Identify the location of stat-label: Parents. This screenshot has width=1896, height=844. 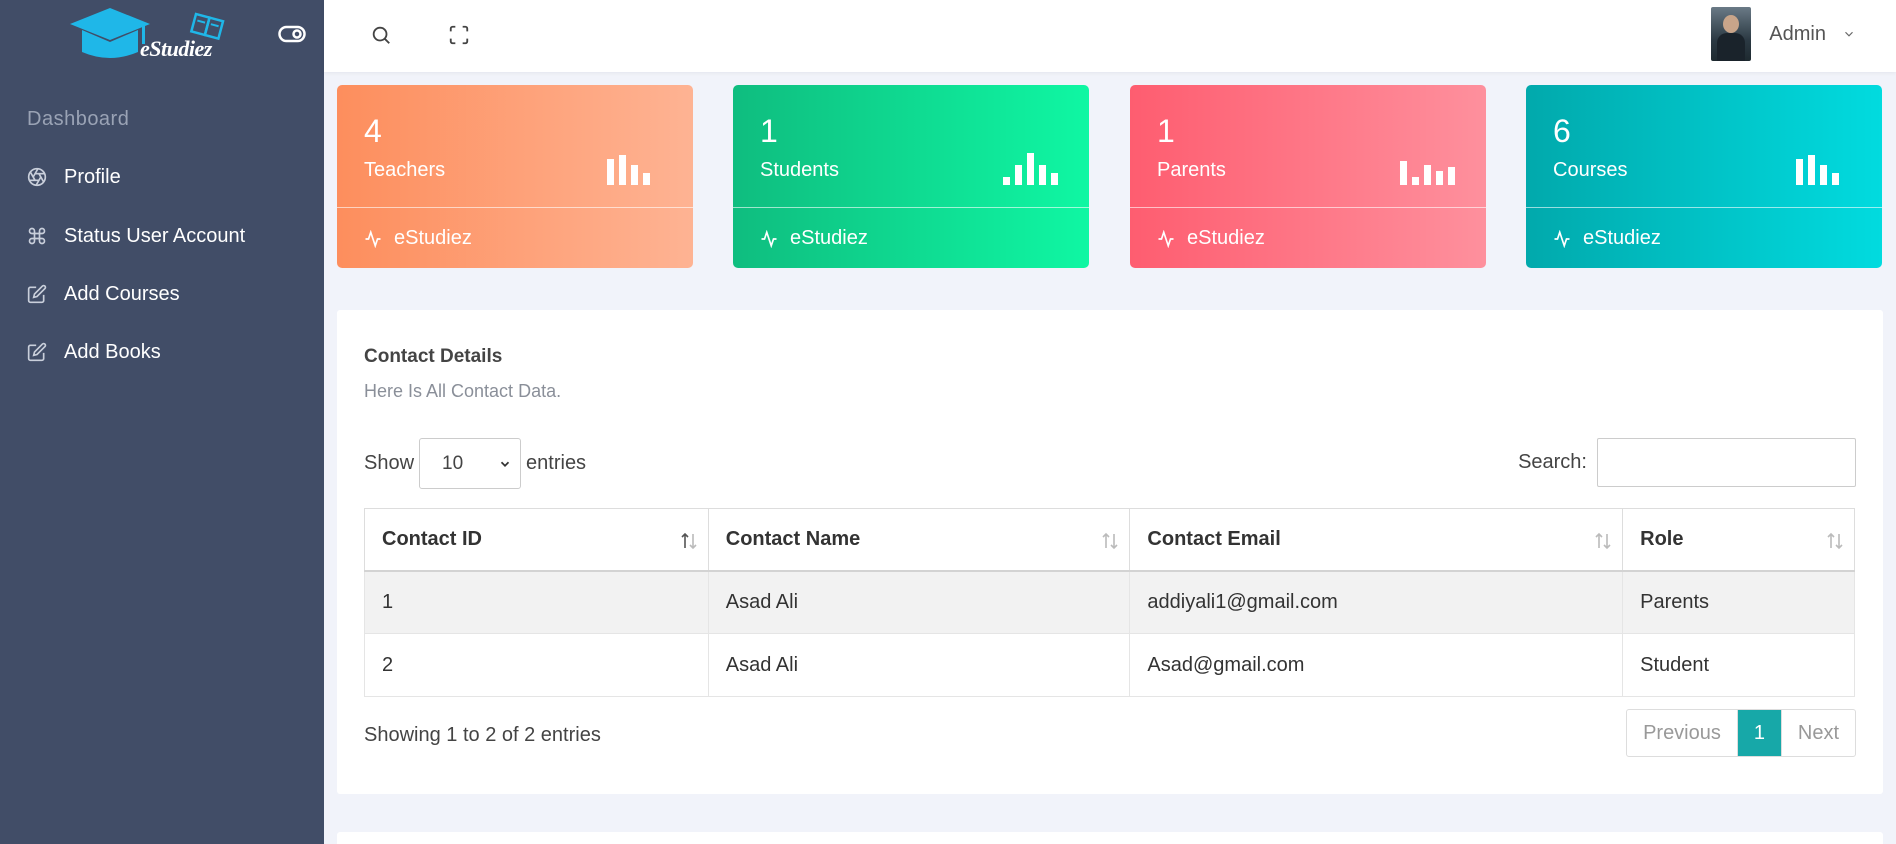
(1191, 170).